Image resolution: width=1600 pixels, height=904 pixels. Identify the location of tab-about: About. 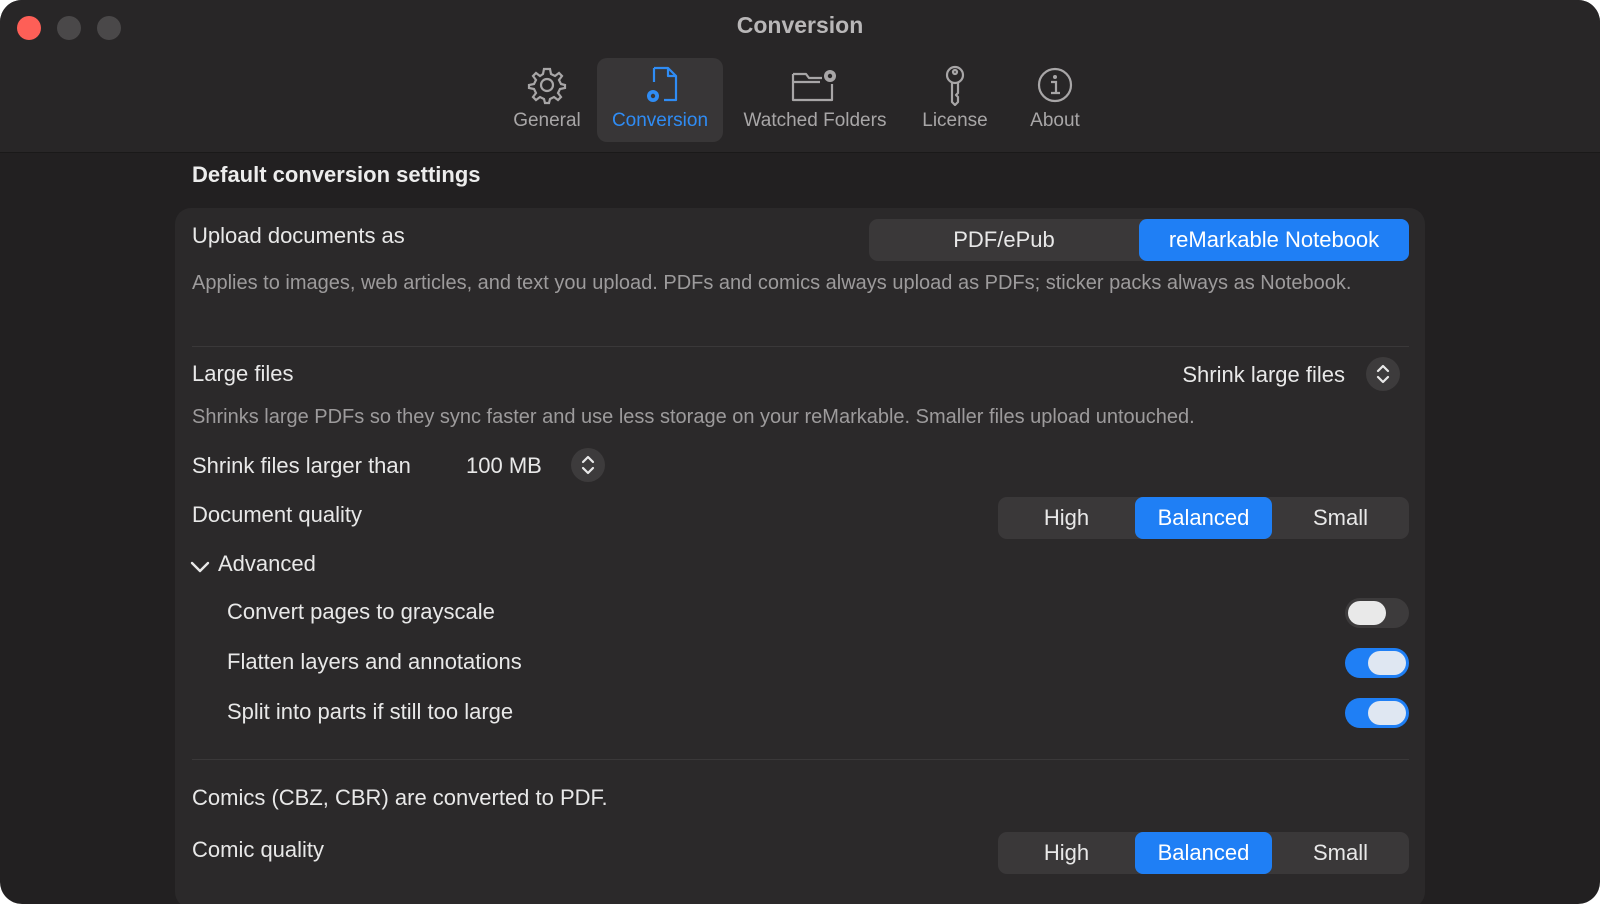
(1055, 100).